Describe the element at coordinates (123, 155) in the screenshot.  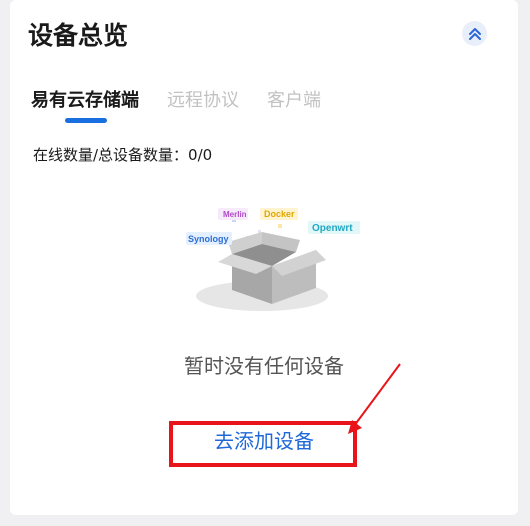
I see `device-count-text: 在线数量/总设备数量：0/0` at that location.